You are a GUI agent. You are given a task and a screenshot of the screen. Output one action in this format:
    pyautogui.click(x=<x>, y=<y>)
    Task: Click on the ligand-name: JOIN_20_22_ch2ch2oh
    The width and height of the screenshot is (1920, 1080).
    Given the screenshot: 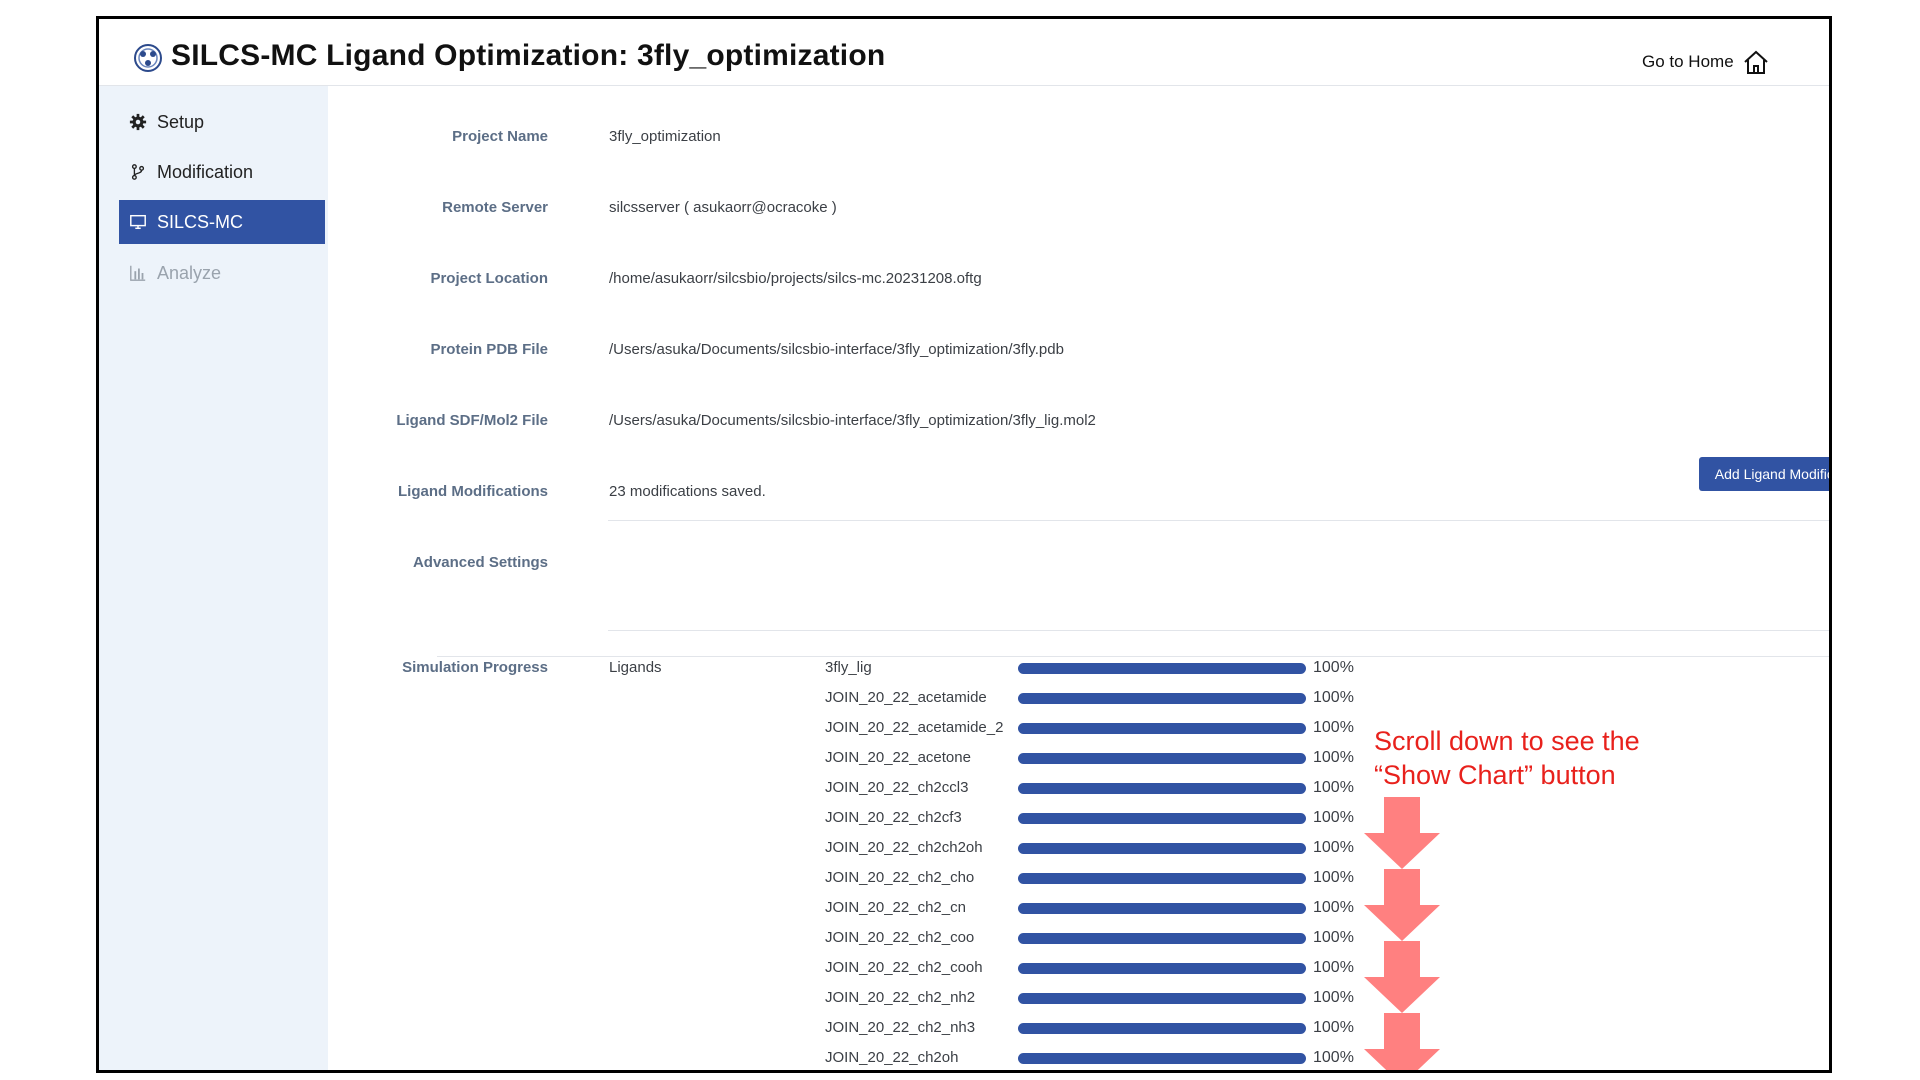 What is the action you would take?
    pyautogui.click(x=904, y=847)
    